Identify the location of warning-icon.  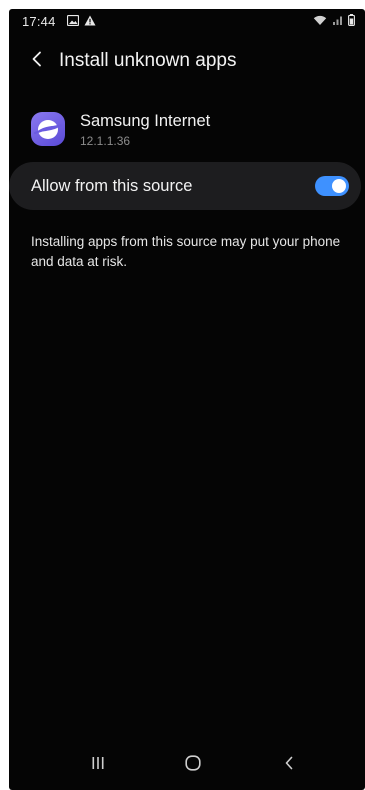
(90, 21).